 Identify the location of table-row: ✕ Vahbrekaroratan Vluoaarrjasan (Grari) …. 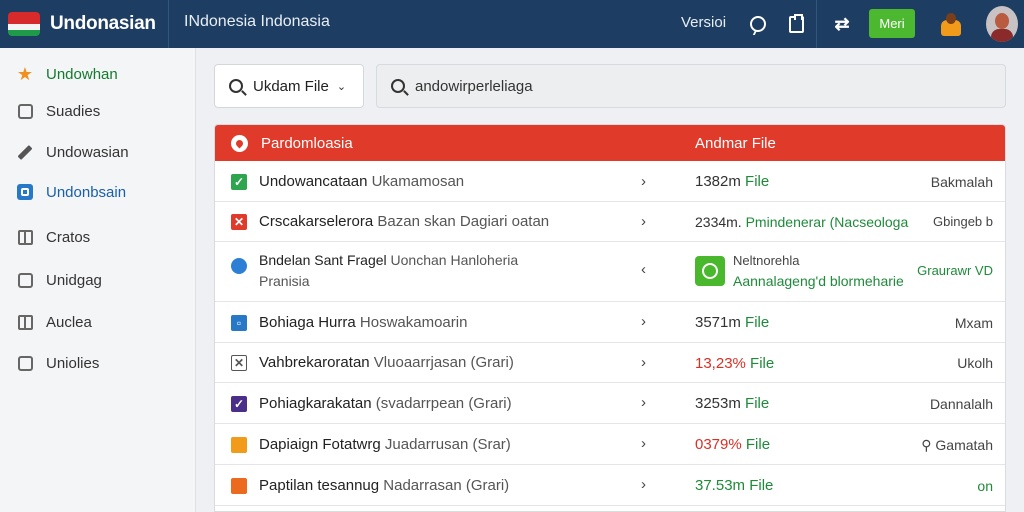
(610, 363).